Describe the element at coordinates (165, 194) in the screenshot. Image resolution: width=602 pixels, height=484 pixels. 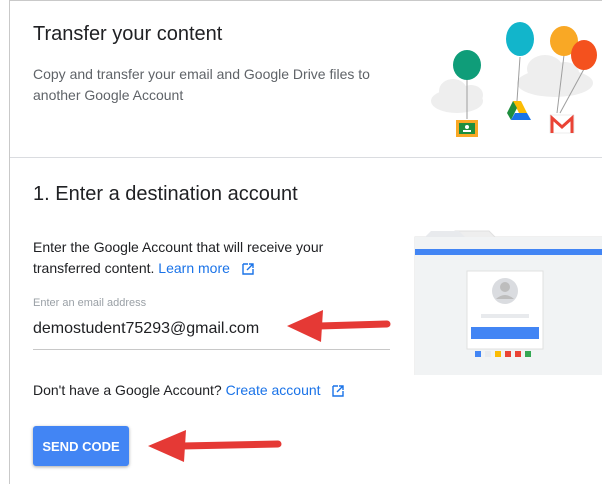
I see `step-title: 1. Enter a destination account` at that location.